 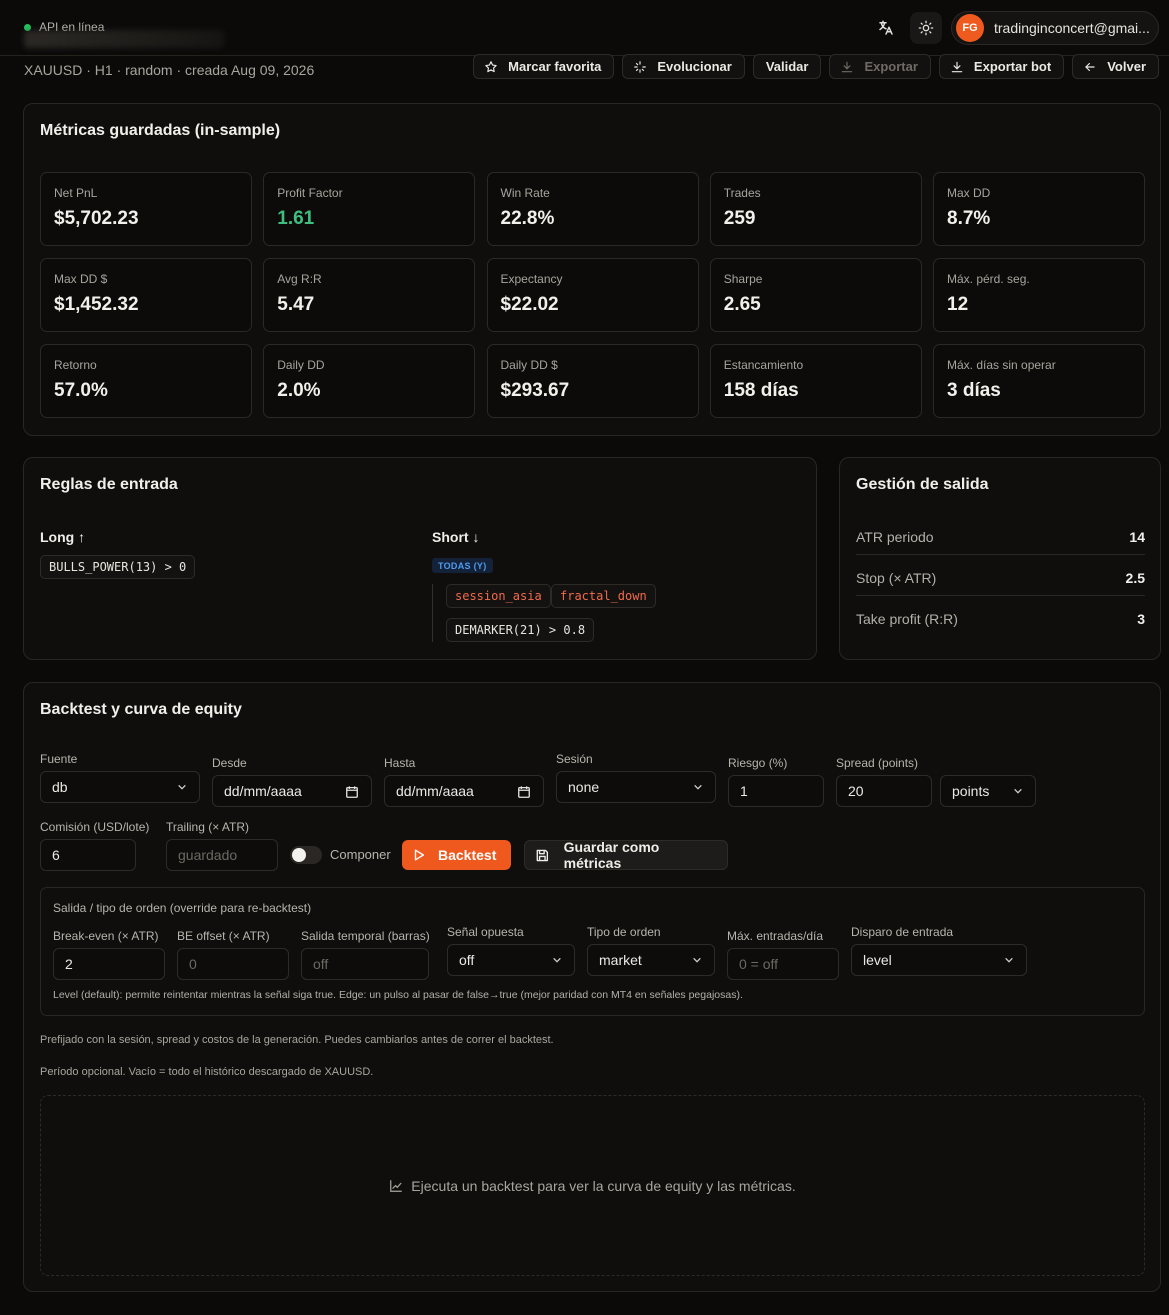 I want to click on arrow-down-icon: ↓, so click(x=476, y=537).